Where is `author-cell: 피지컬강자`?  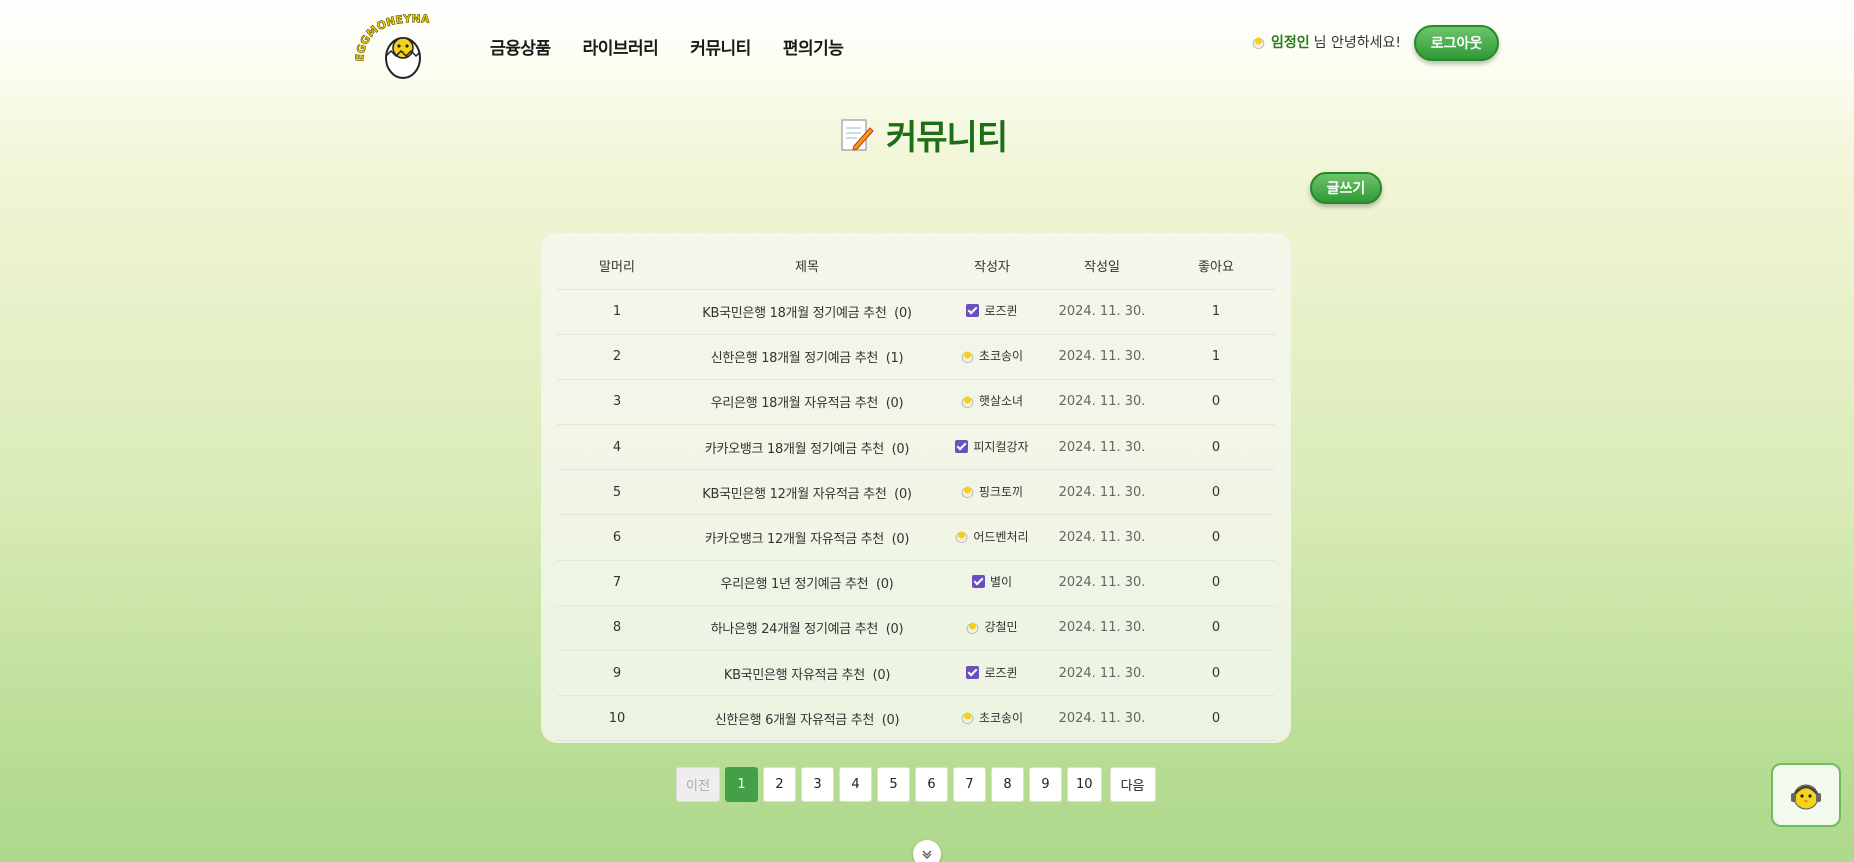
author-cell: 피지컬강자 is located at coordinates (992, 447).